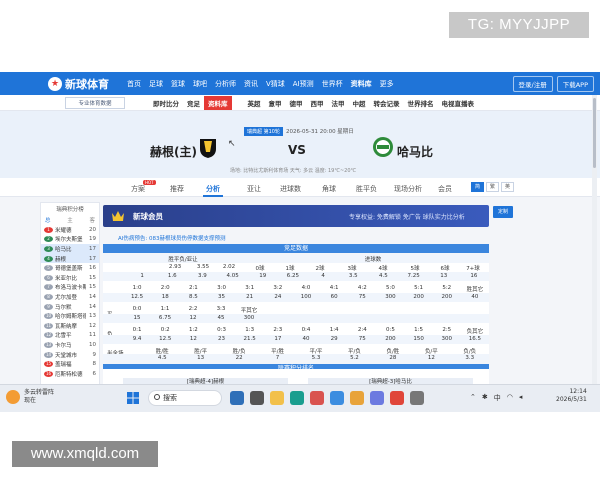 This screenshot has height=480, width=600. Describe the element at coordinates (193, 297) in the screenshot. I see `odds-cell: 8.5` at that location.